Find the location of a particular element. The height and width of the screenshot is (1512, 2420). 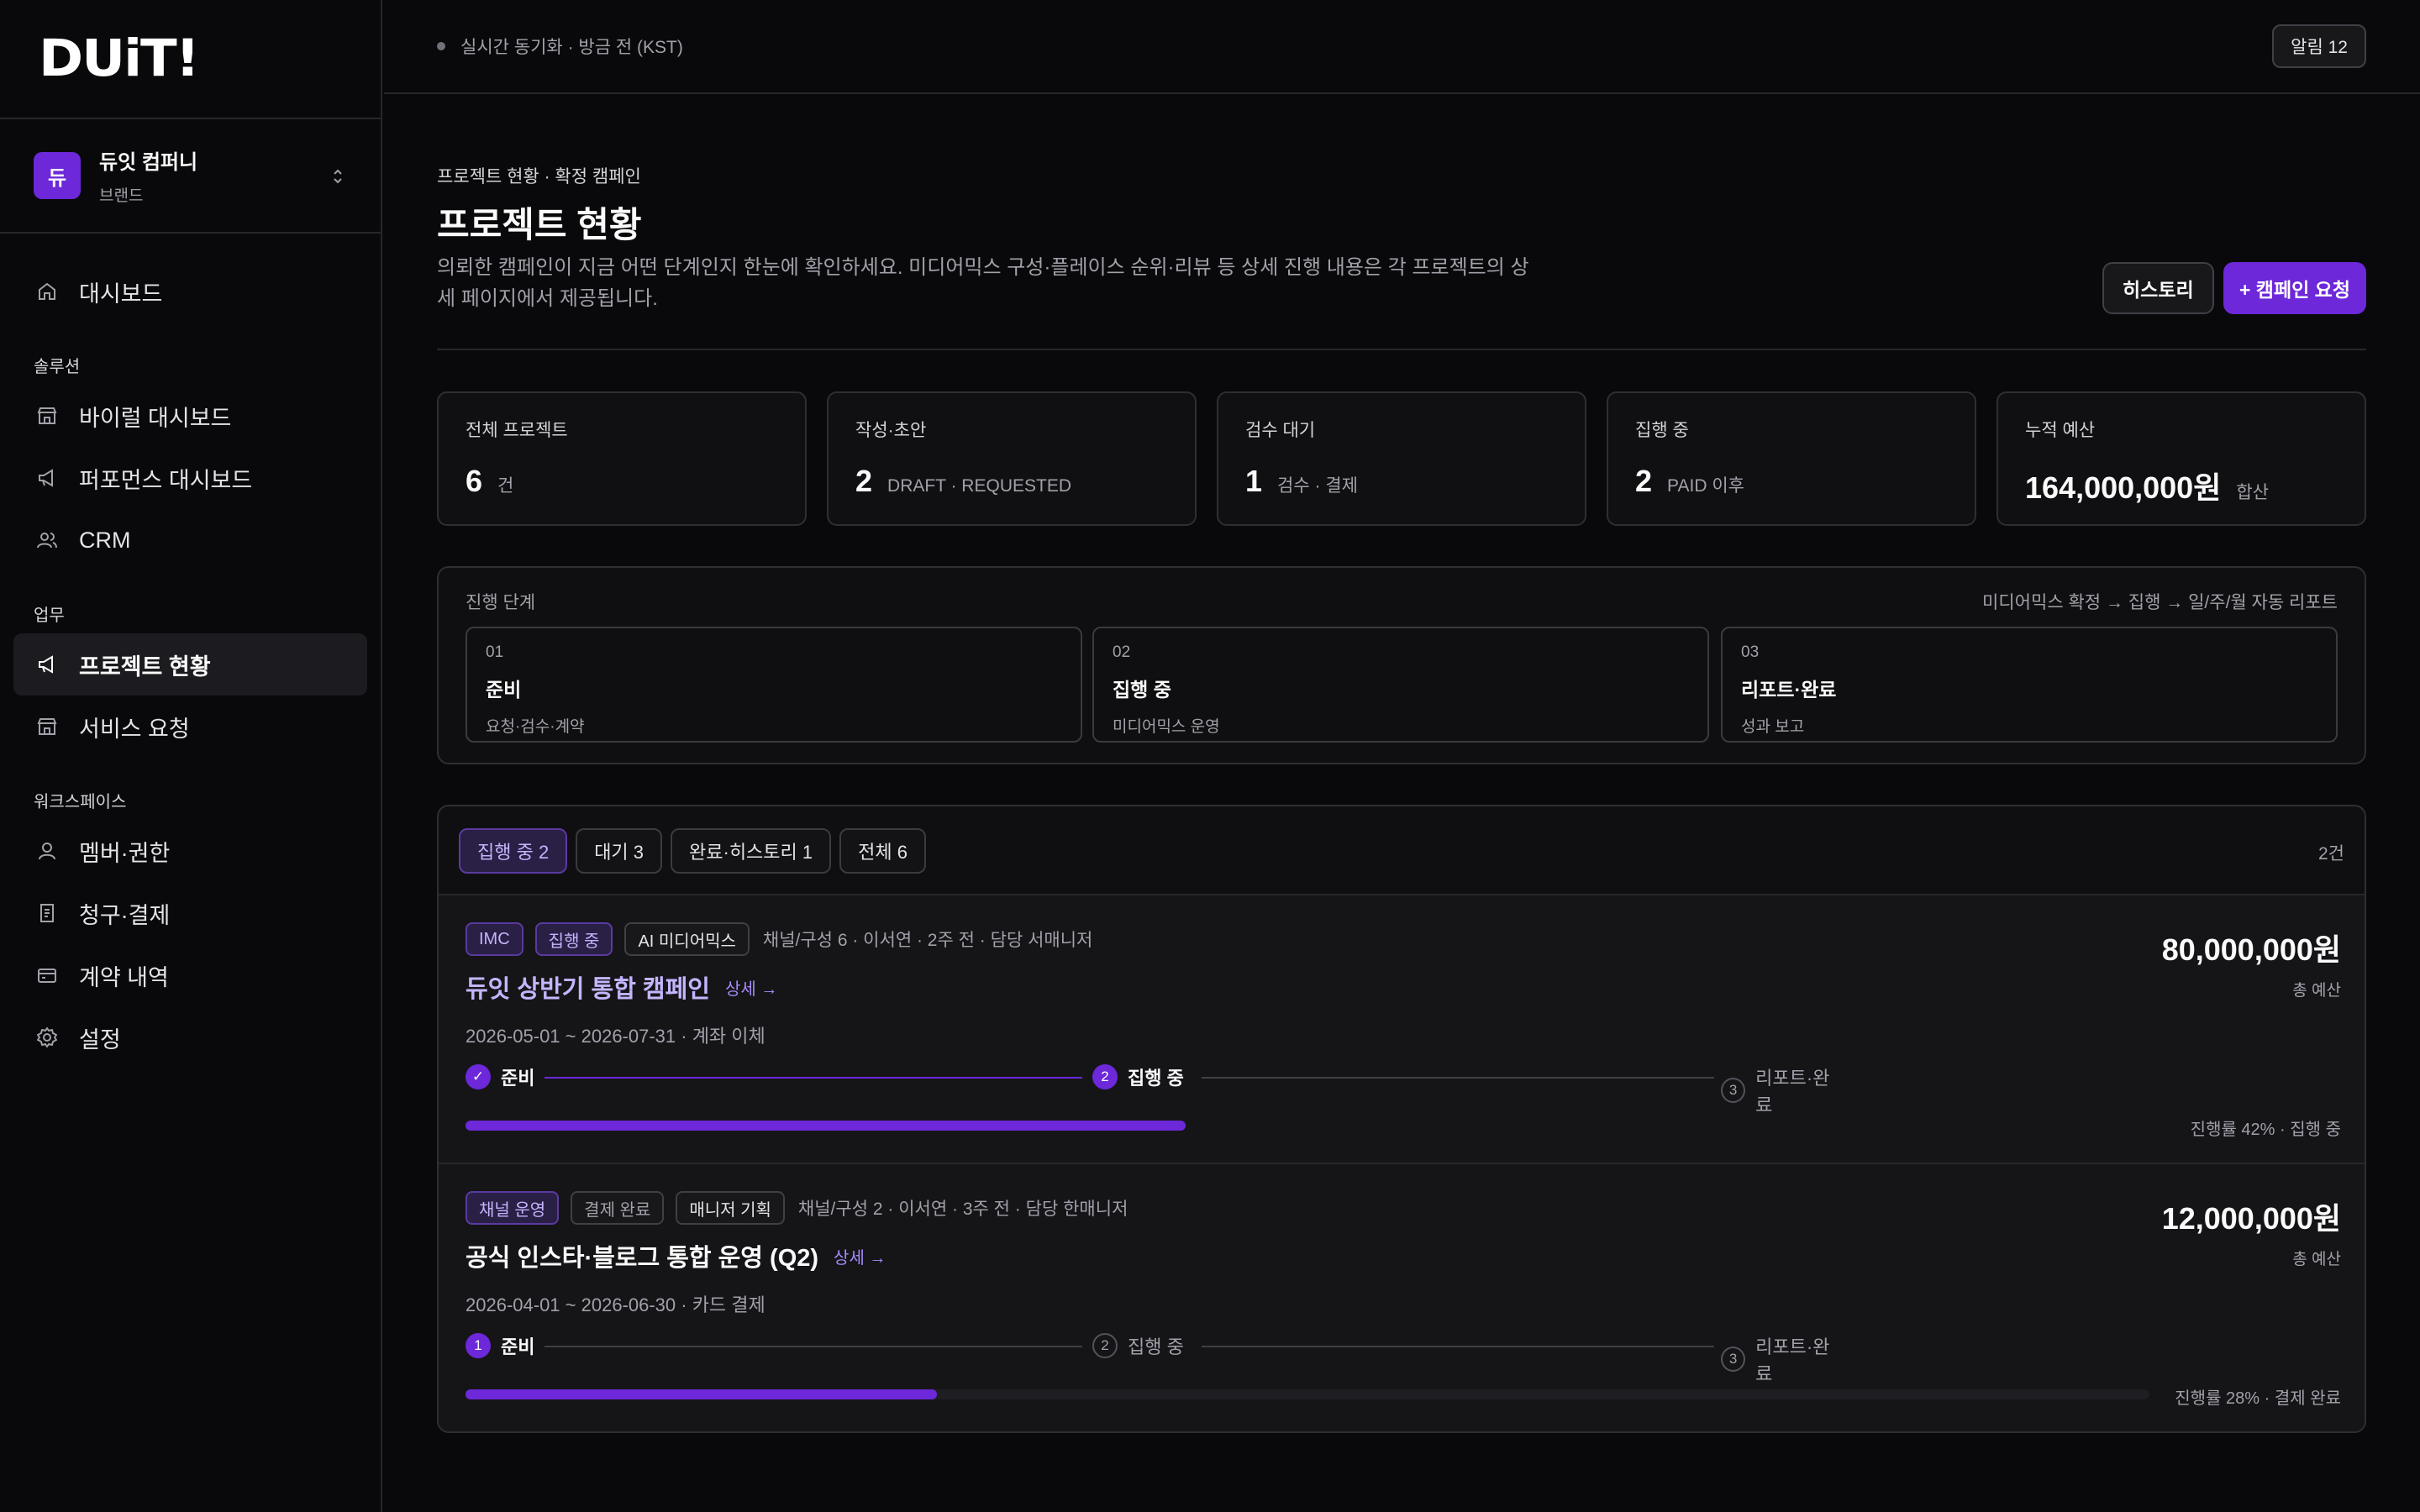

history-button: 히스토리 is located at coordinates (2158, 288).